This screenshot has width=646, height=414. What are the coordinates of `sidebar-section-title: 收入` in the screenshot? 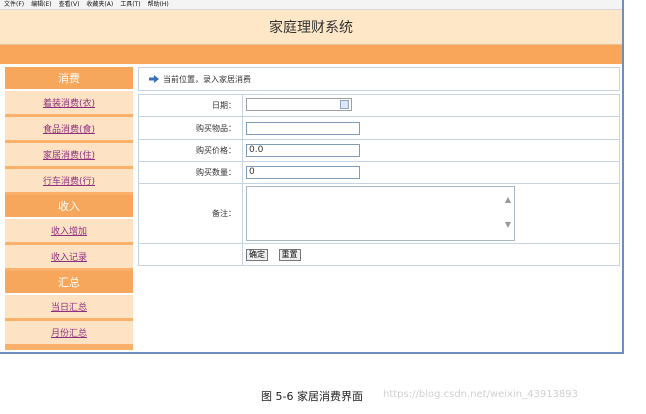 It's located at (69, 206).